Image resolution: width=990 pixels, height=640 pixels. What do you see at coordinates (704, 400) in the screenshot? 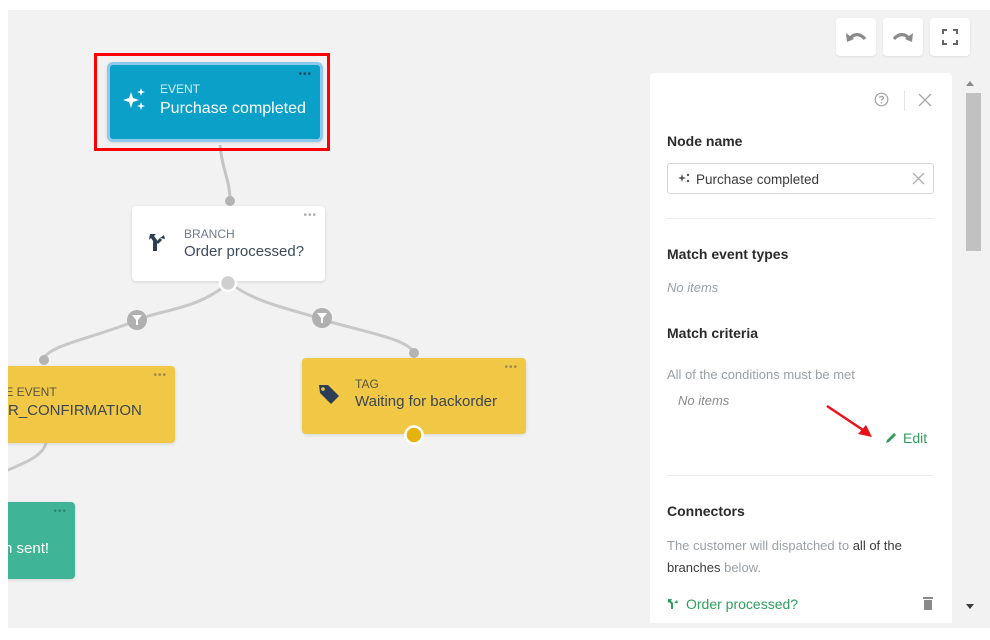
I see `criteria-empty: No items` at bounding box center [704, 400].